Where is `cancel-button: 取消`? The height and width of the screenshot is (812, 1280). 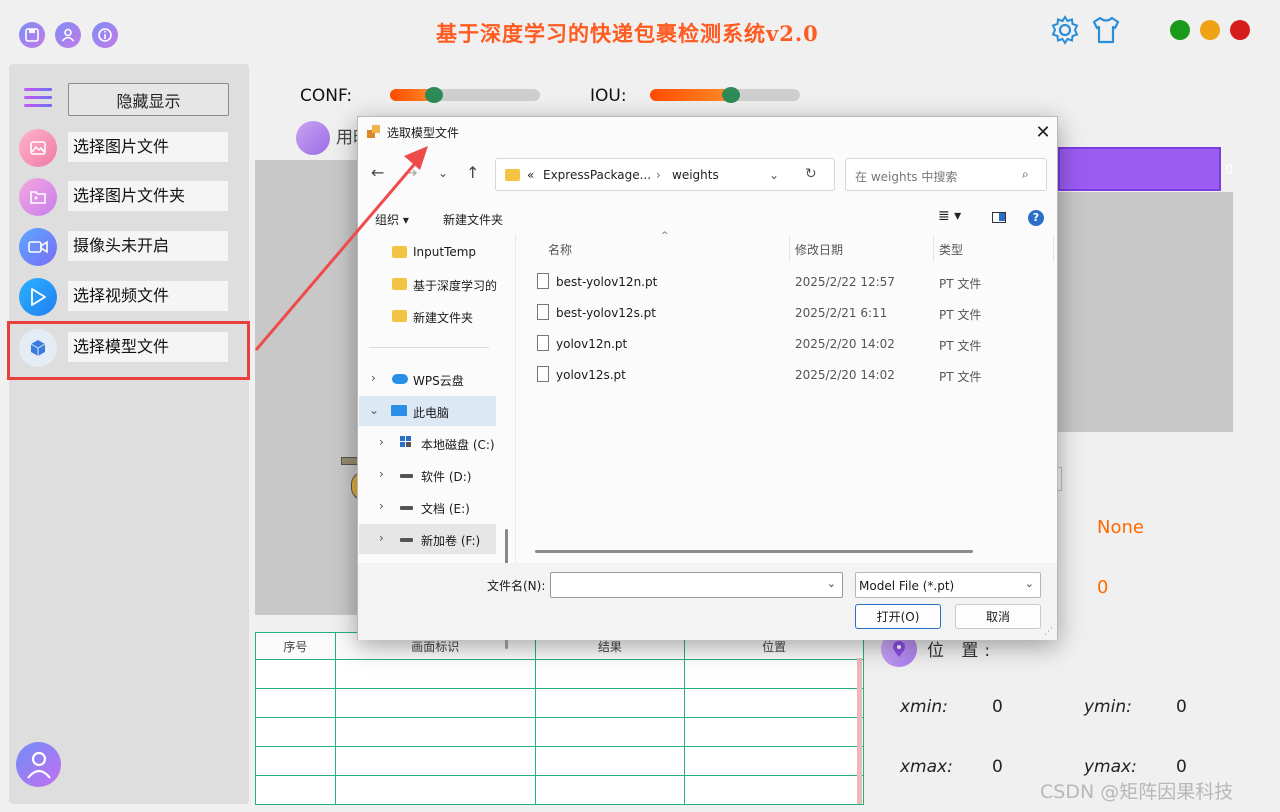
cancel-button: 取消 is located at coordinates (998, 616).